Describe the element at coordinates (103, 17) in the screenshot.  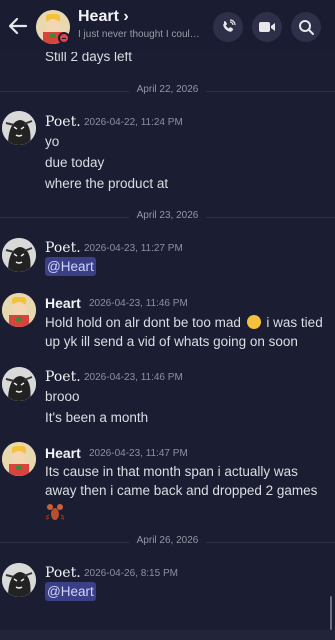
I see `header-username: Heart ›` at that location.